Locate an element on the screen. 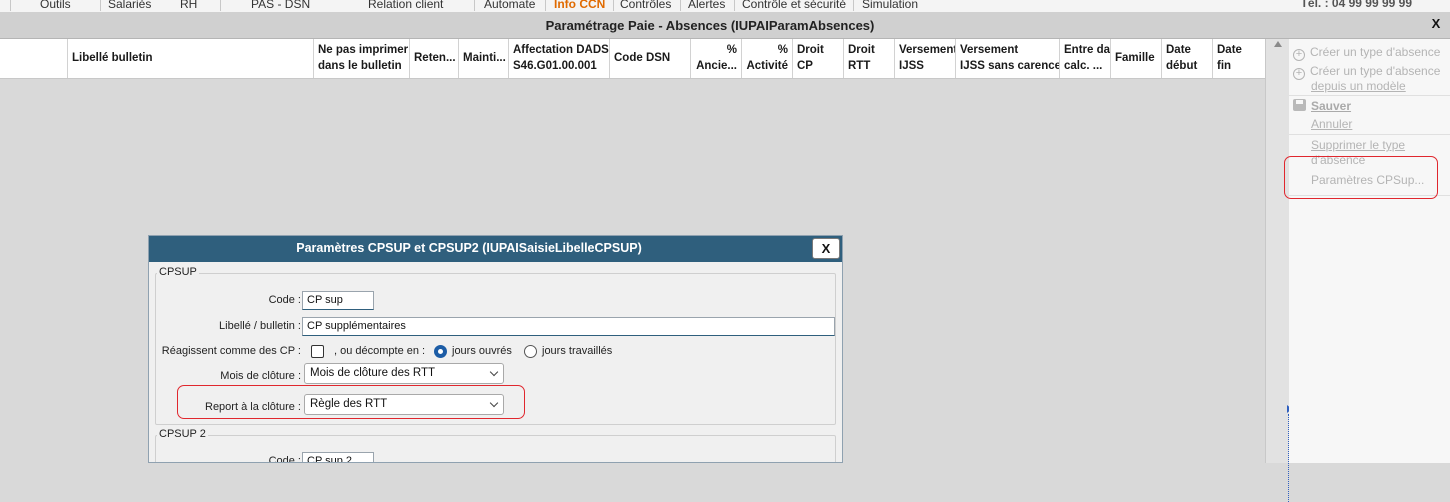 Image resolution: width=1450 pixels, height=502 pixels. action-label: depuis un modèle is located at coordinates (1358, 86).